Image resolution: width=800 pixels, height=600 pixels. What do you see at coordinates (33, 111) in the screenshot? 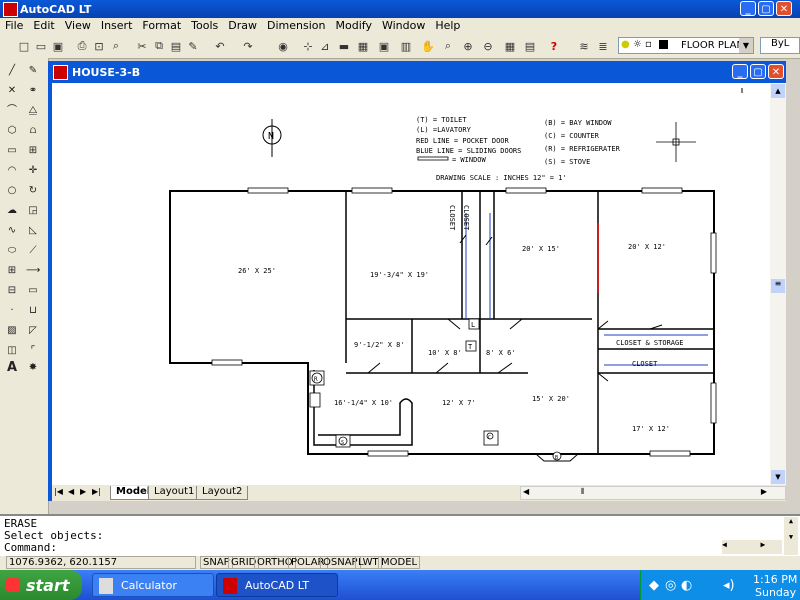
I see `mirror-icon: ⧋` at bounding box center [33, 111].